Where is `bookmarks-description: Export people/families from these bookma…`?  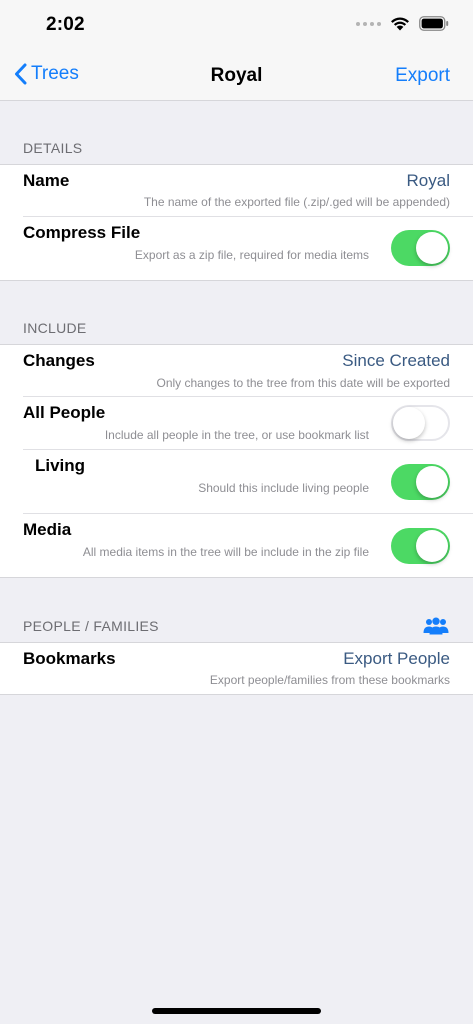
bookmarks-description: Export people/families from these bookma… is located at coordinates (329, 680).